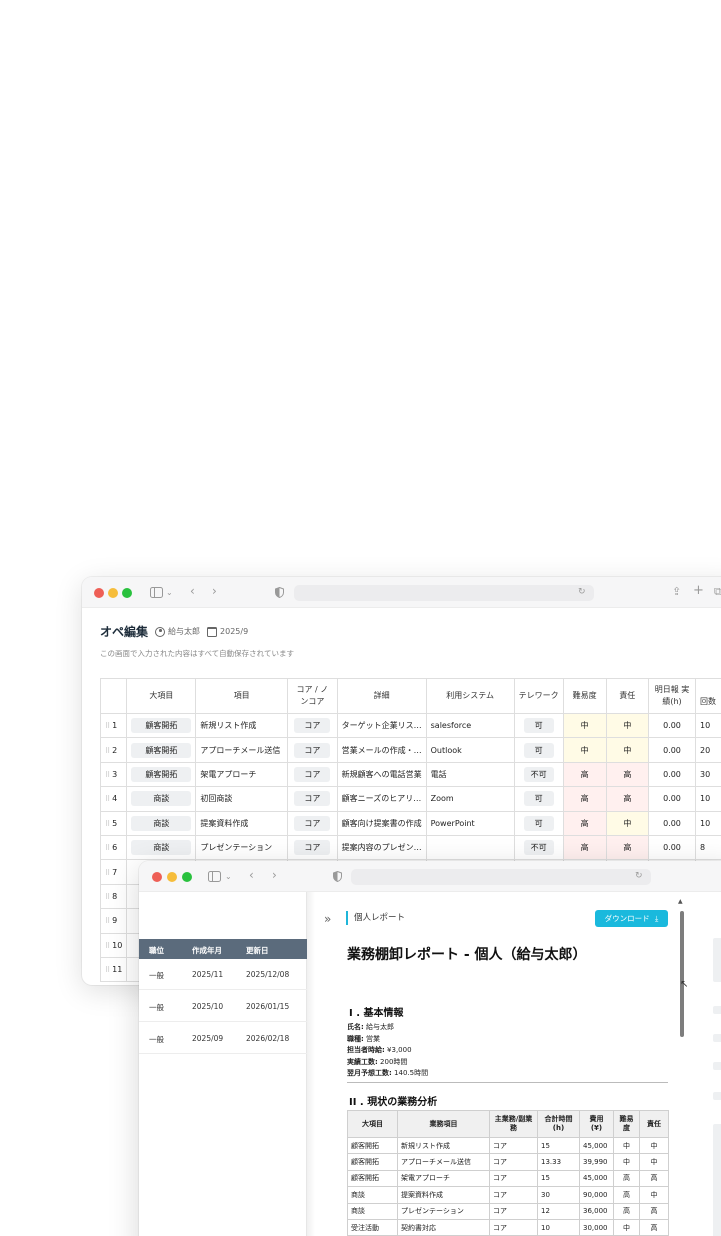 This screenshot has width=721, height=1236. Describe the element at coordinates (631, 918) in the screenshot. I see `download-button: ダウンロード ⤓` at that location.